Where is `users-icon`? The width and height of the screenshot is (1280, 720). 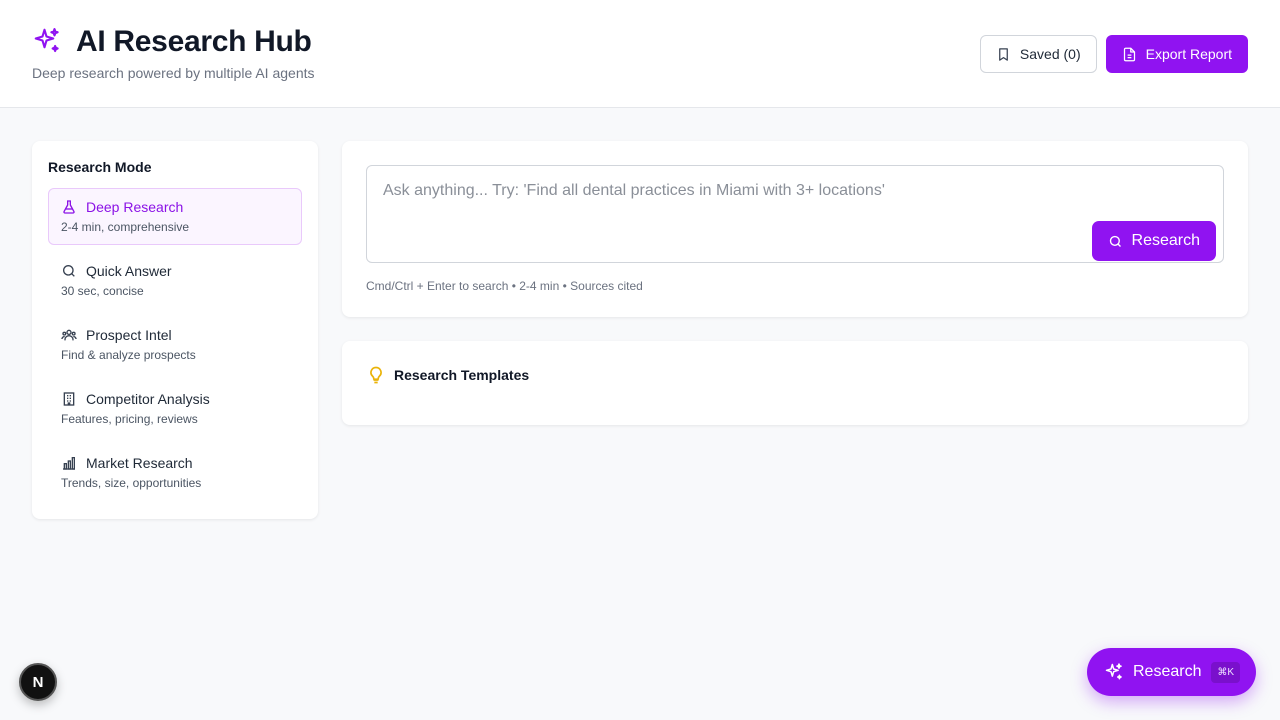 users-icon is located at coordinates (69, 335).